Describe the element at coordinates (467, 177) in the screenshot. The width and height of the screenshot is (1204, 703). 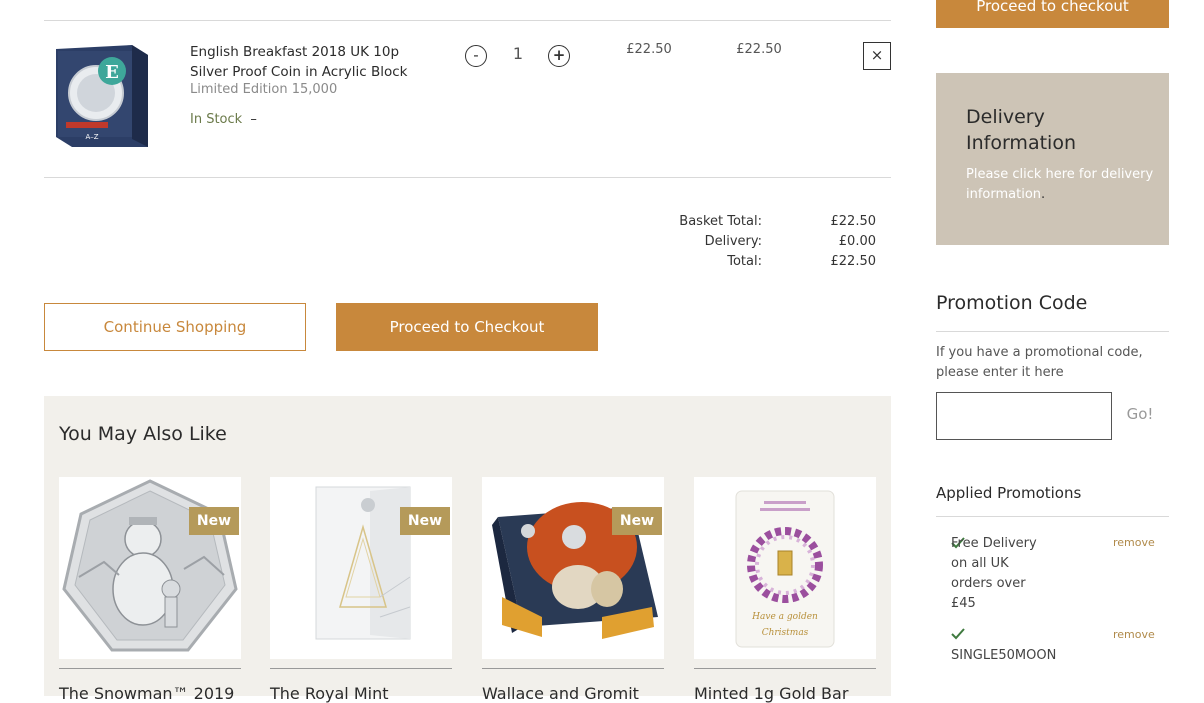
I see `basket-bottom-divider` at that location.